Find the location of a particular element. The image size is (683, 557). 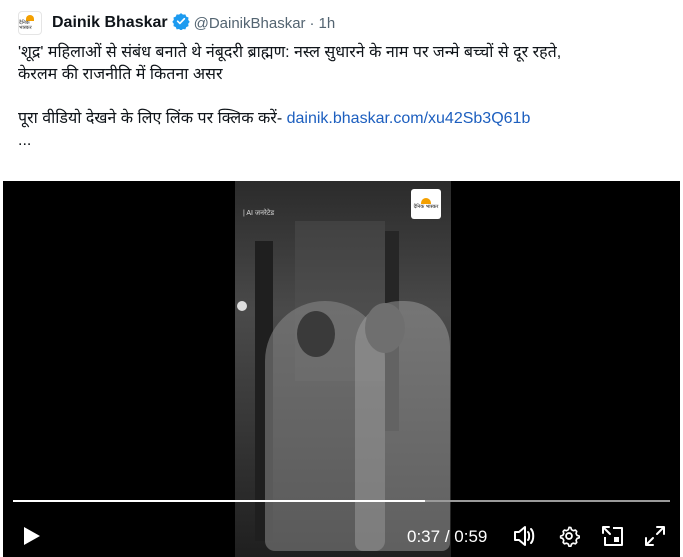

verified-badge-icon is located at coordinates (180, 23).